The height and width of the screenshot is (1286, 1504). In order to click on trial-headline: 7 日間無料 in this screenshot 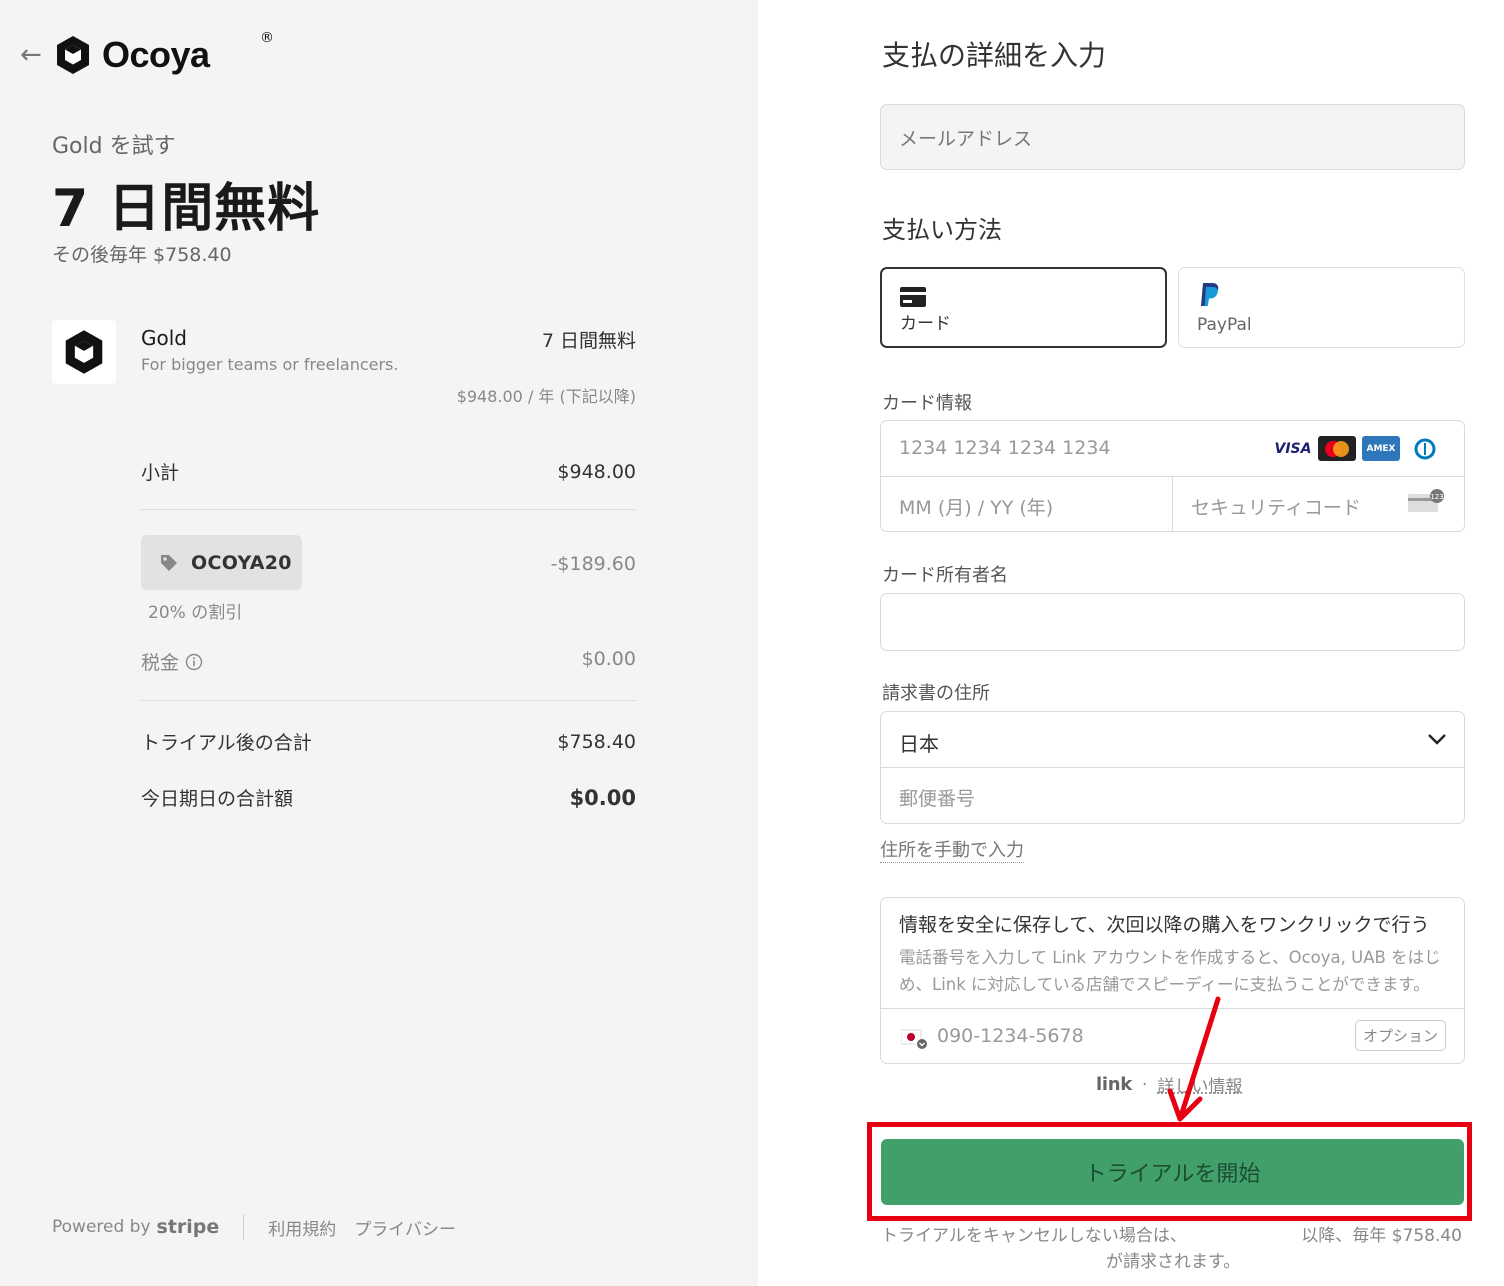, I will do `click(186, 209)`.